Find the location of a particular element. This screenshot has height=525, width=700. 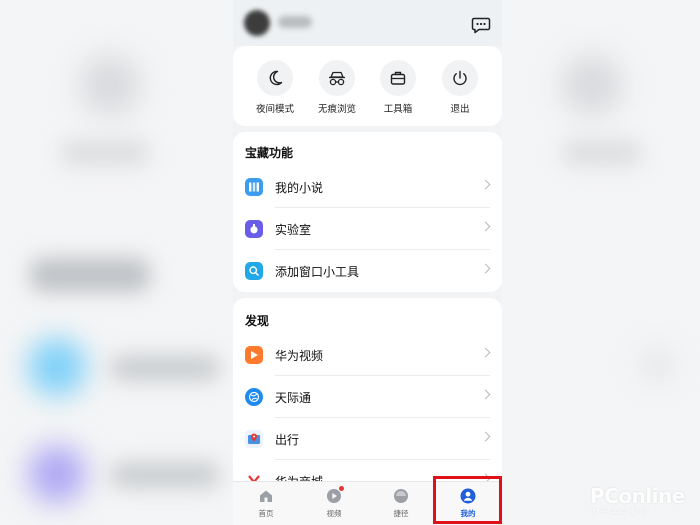

exit-label: 退出 is located at coordinates (460, 109).